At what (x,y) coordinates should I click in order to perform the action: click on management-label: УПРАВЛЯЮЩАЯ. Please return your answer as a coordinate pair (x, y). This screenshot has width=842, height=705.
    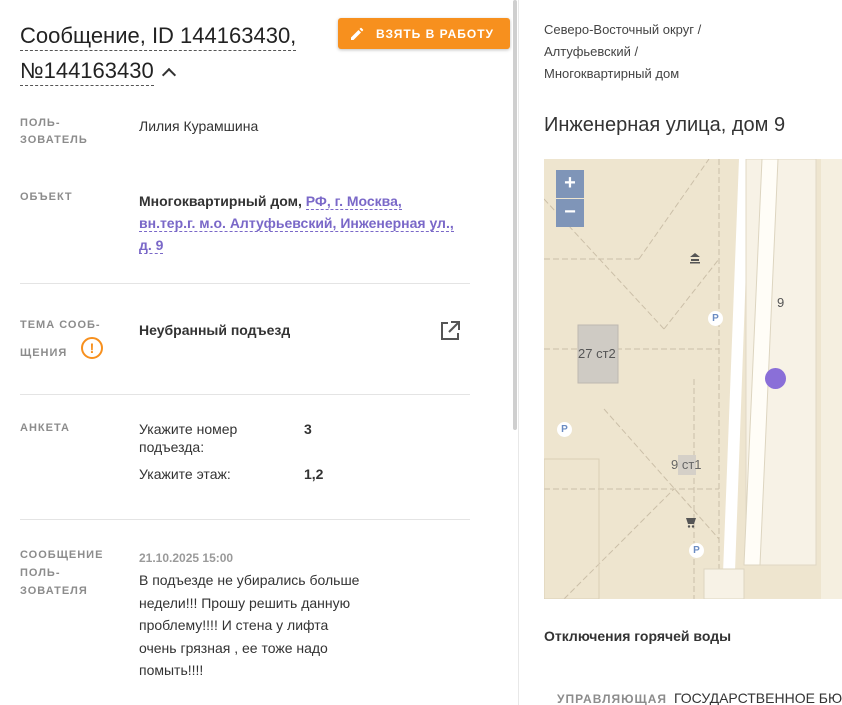
    Looking at the image, I should click on (612, 698).